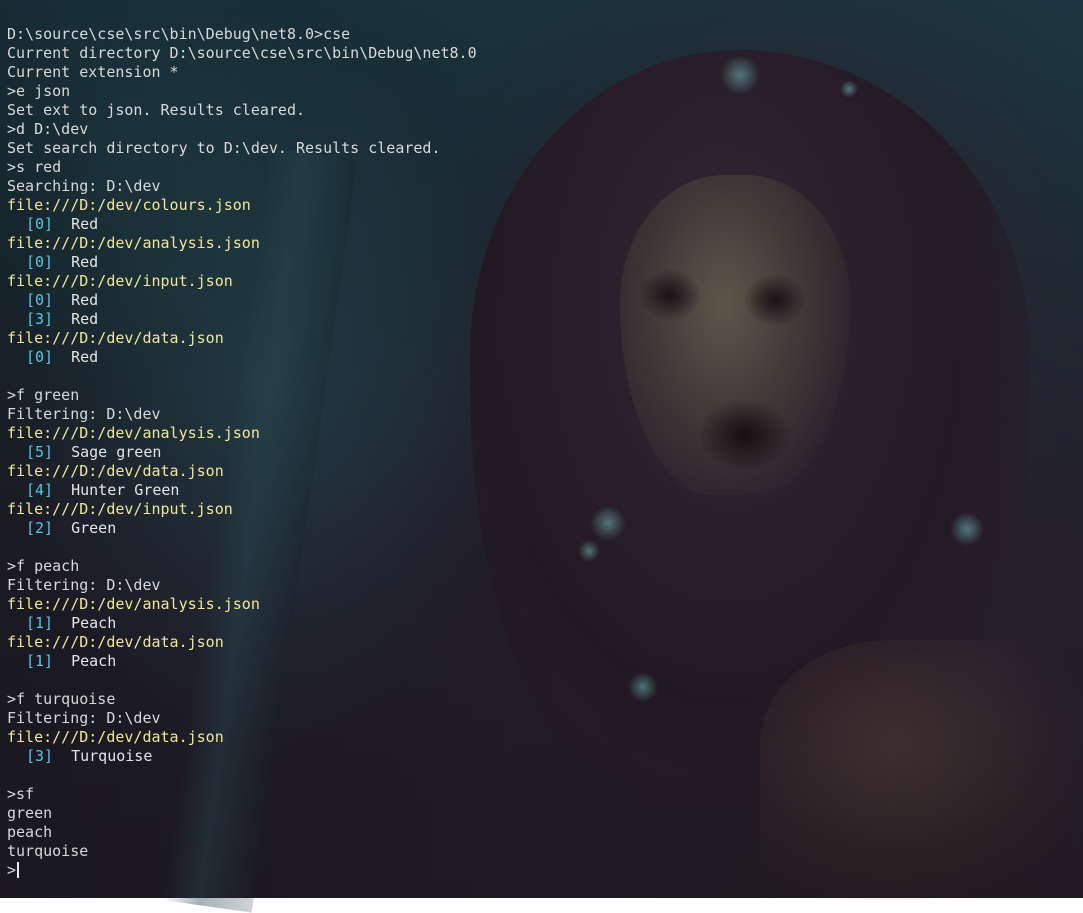 This screenshot has width=1083, height=913. I want to click on terminal-line: Current extension *, so click(93, 72).